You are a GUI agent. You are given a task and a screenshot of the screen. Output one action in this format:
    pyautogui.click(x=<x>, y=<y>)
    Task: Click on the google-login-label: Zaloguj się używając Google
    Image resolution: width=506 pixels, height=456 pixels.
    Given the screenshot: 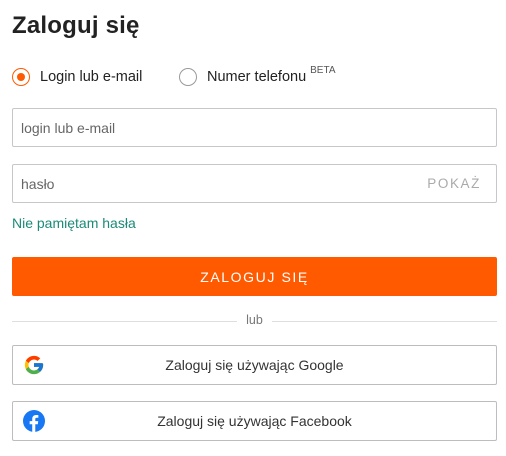 What is the action you would take?
    pyautogui.click(x=254, y=365)
    